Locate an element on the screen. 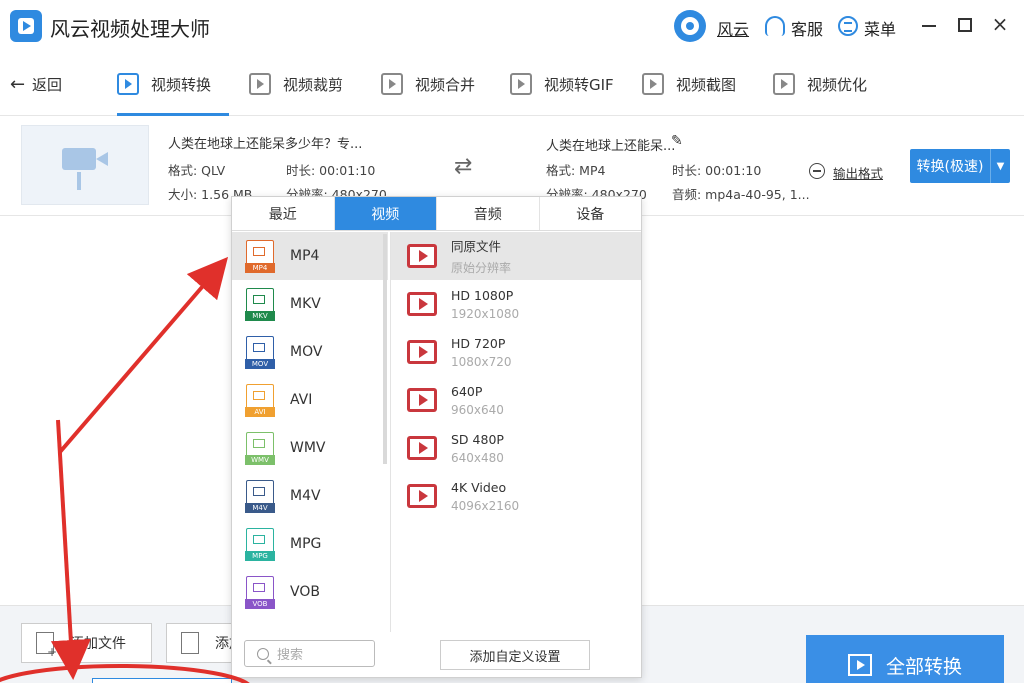 The image size is (1024, 683). tab-video-to-gif: 视频转GIF is located at coordinates (562, 84).